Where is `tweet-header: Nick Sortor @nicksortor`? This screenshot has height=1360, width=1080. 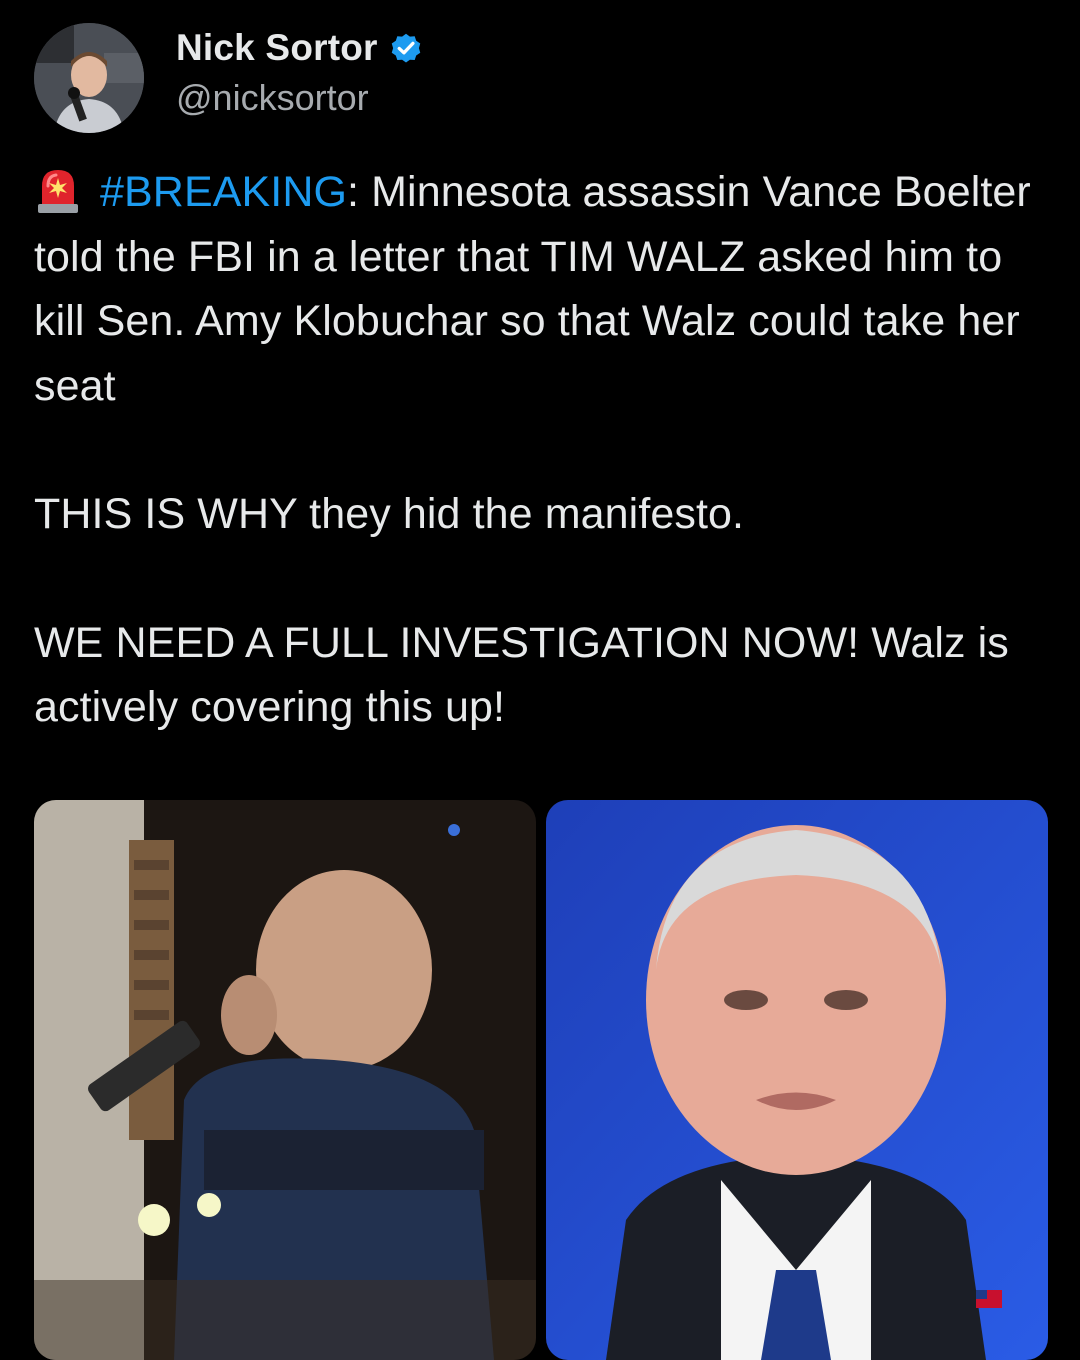 tweet-header: Nick Sortor @nicksortor is located at coordinates (229, 78).